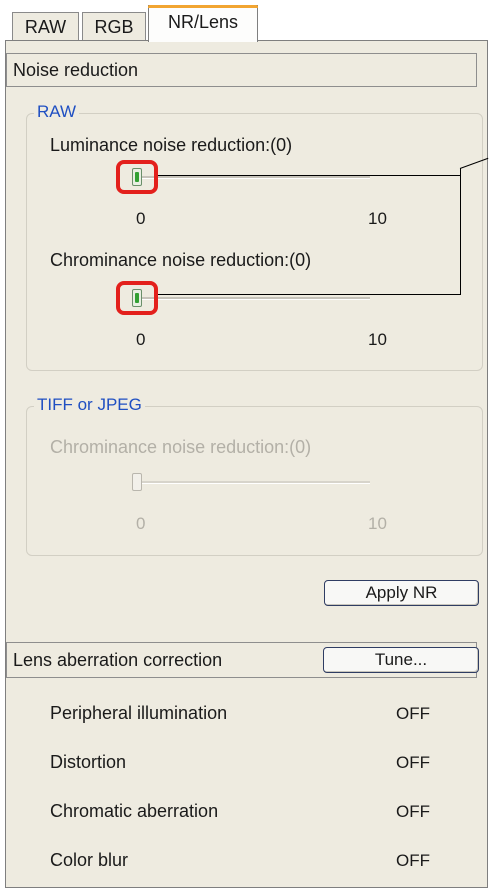 This screenshot has width=495, height=891. Describe the element at coordinates (89, 860) in the screenshot. I see `color-blur-label: Color blur` at that location.